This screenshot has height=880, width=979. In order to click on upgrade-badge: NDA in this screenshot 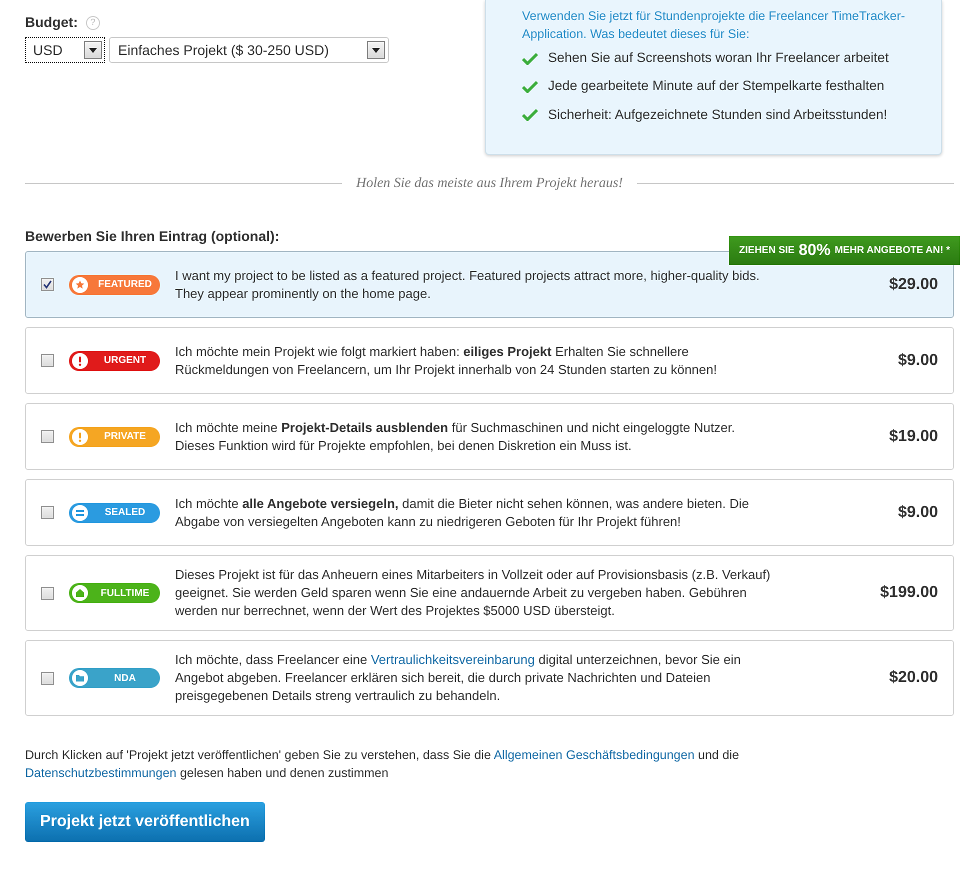, I will do `click(114, 678)`.